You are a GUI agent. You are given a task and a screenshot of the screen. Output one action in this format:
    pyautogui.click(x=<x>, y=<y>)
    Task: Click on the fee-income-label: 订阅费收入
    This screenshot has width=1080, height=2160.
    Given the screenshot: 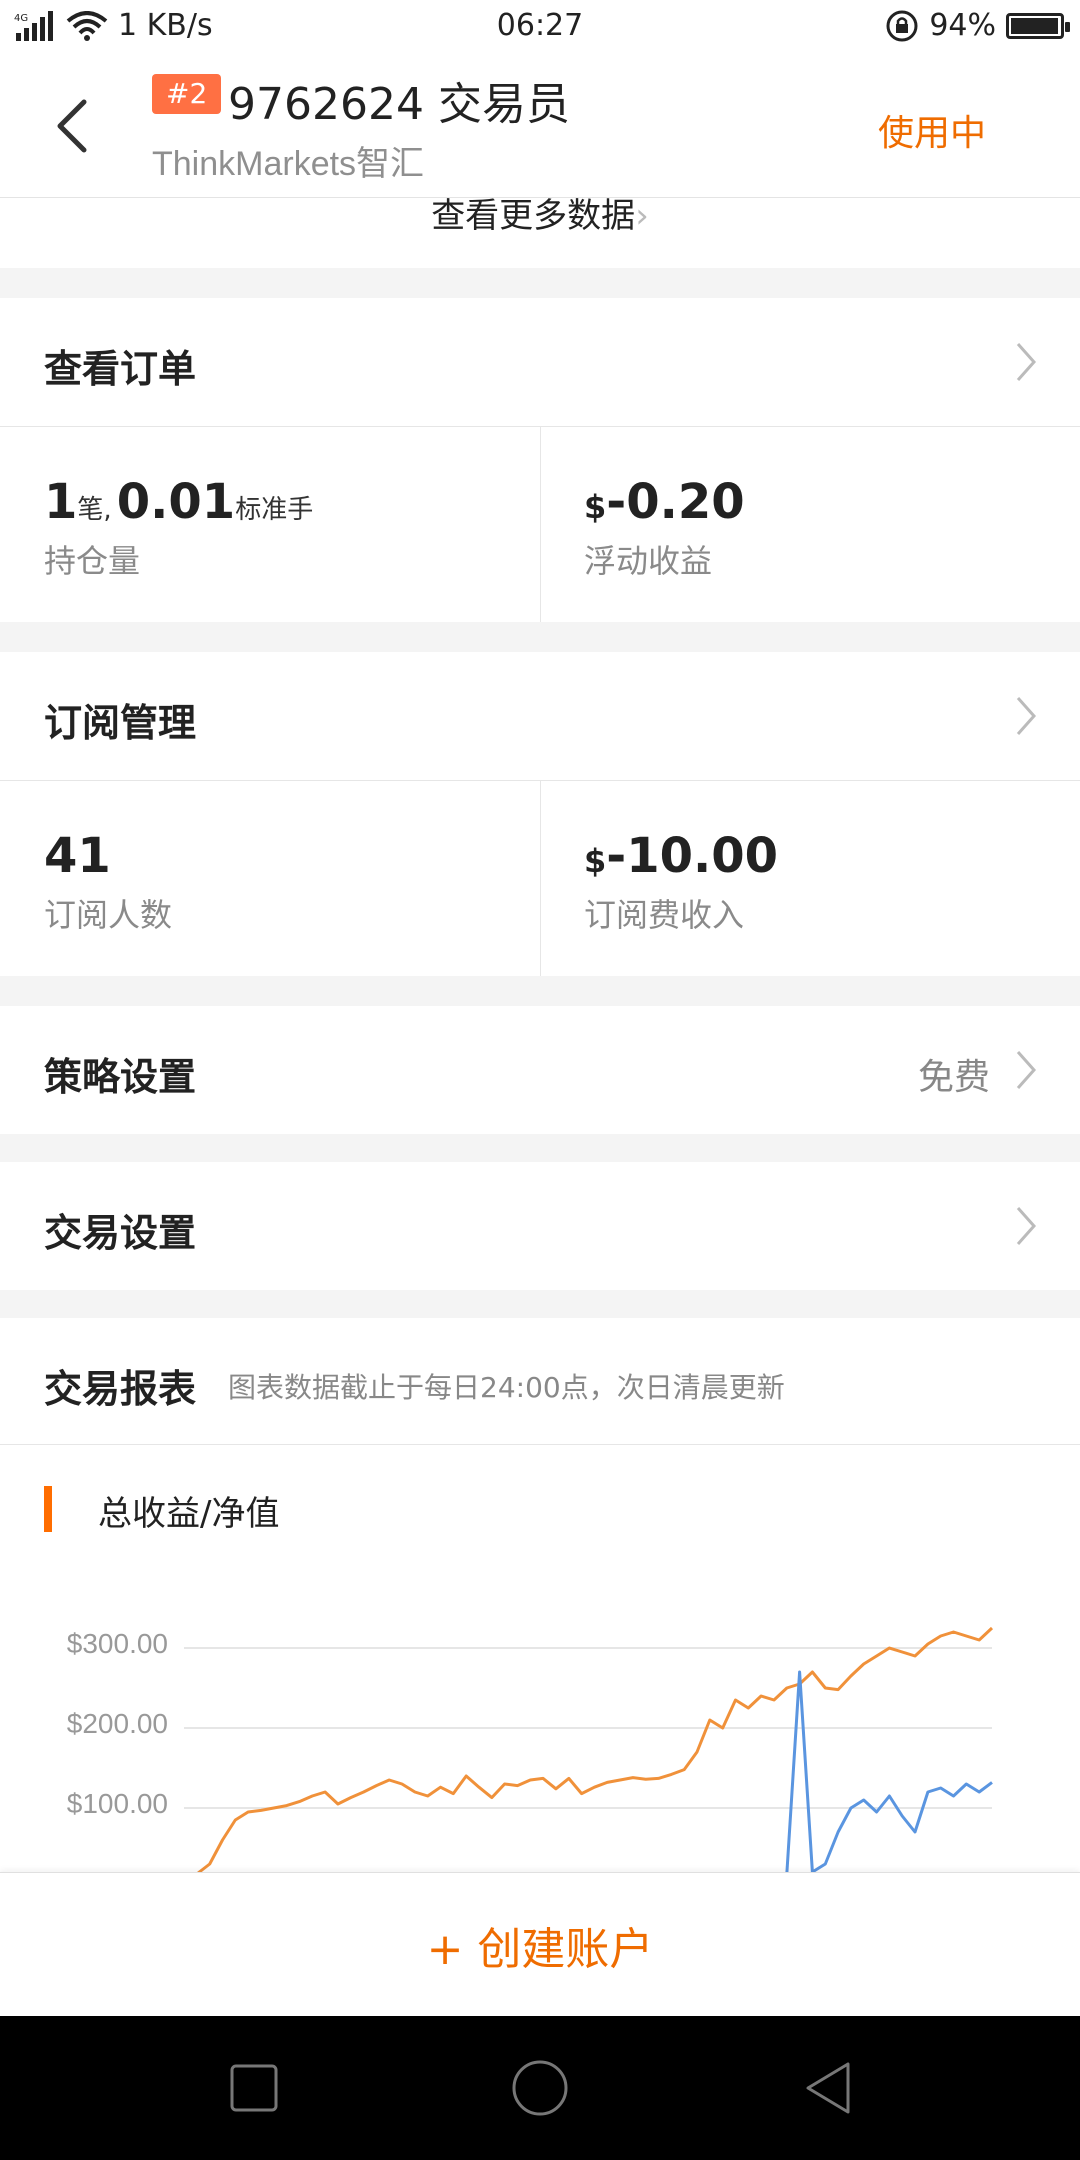 What is the action you would take?
    pyautogui.click(x=664, y=915)
    